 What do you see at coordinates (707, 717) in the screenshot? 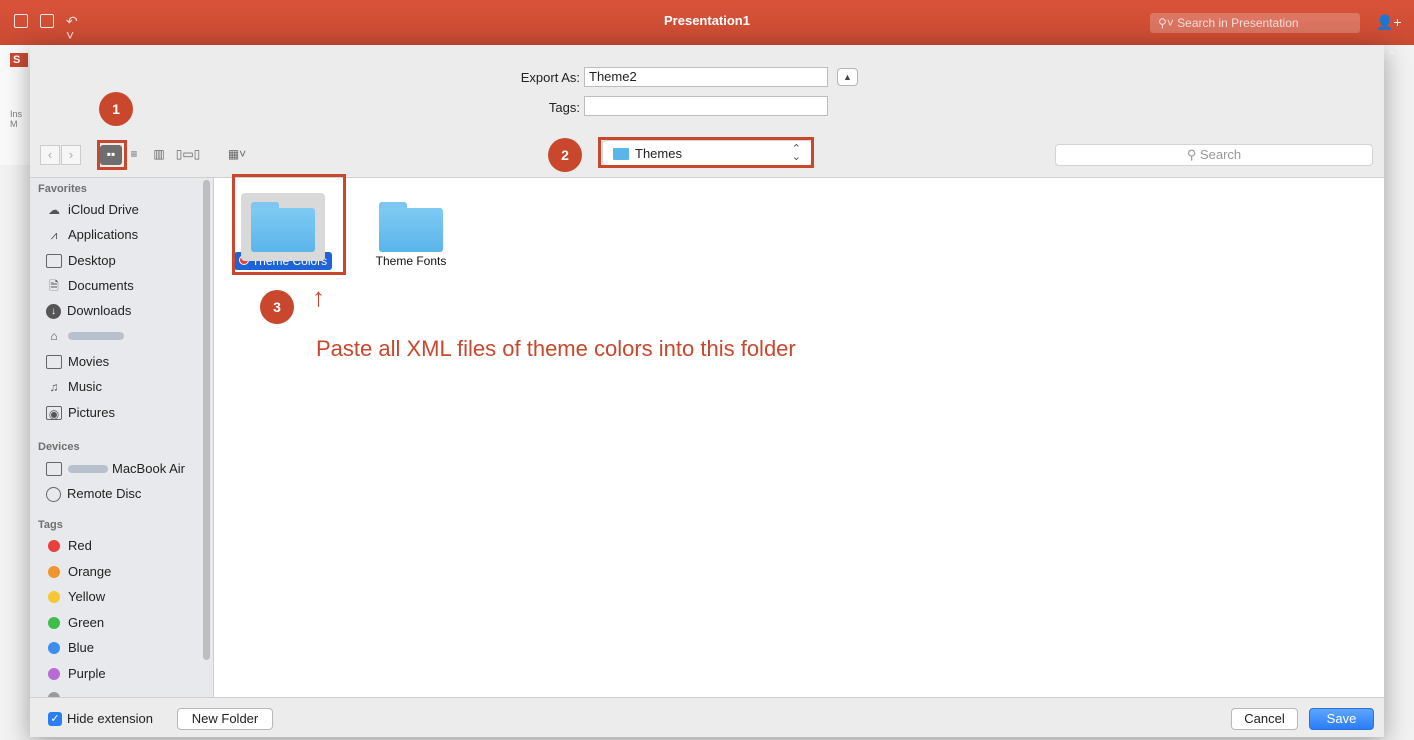
I see `dialog-footer: ✓ Hide extension New Folder Cancel Save` at bounding box center [707, 717].